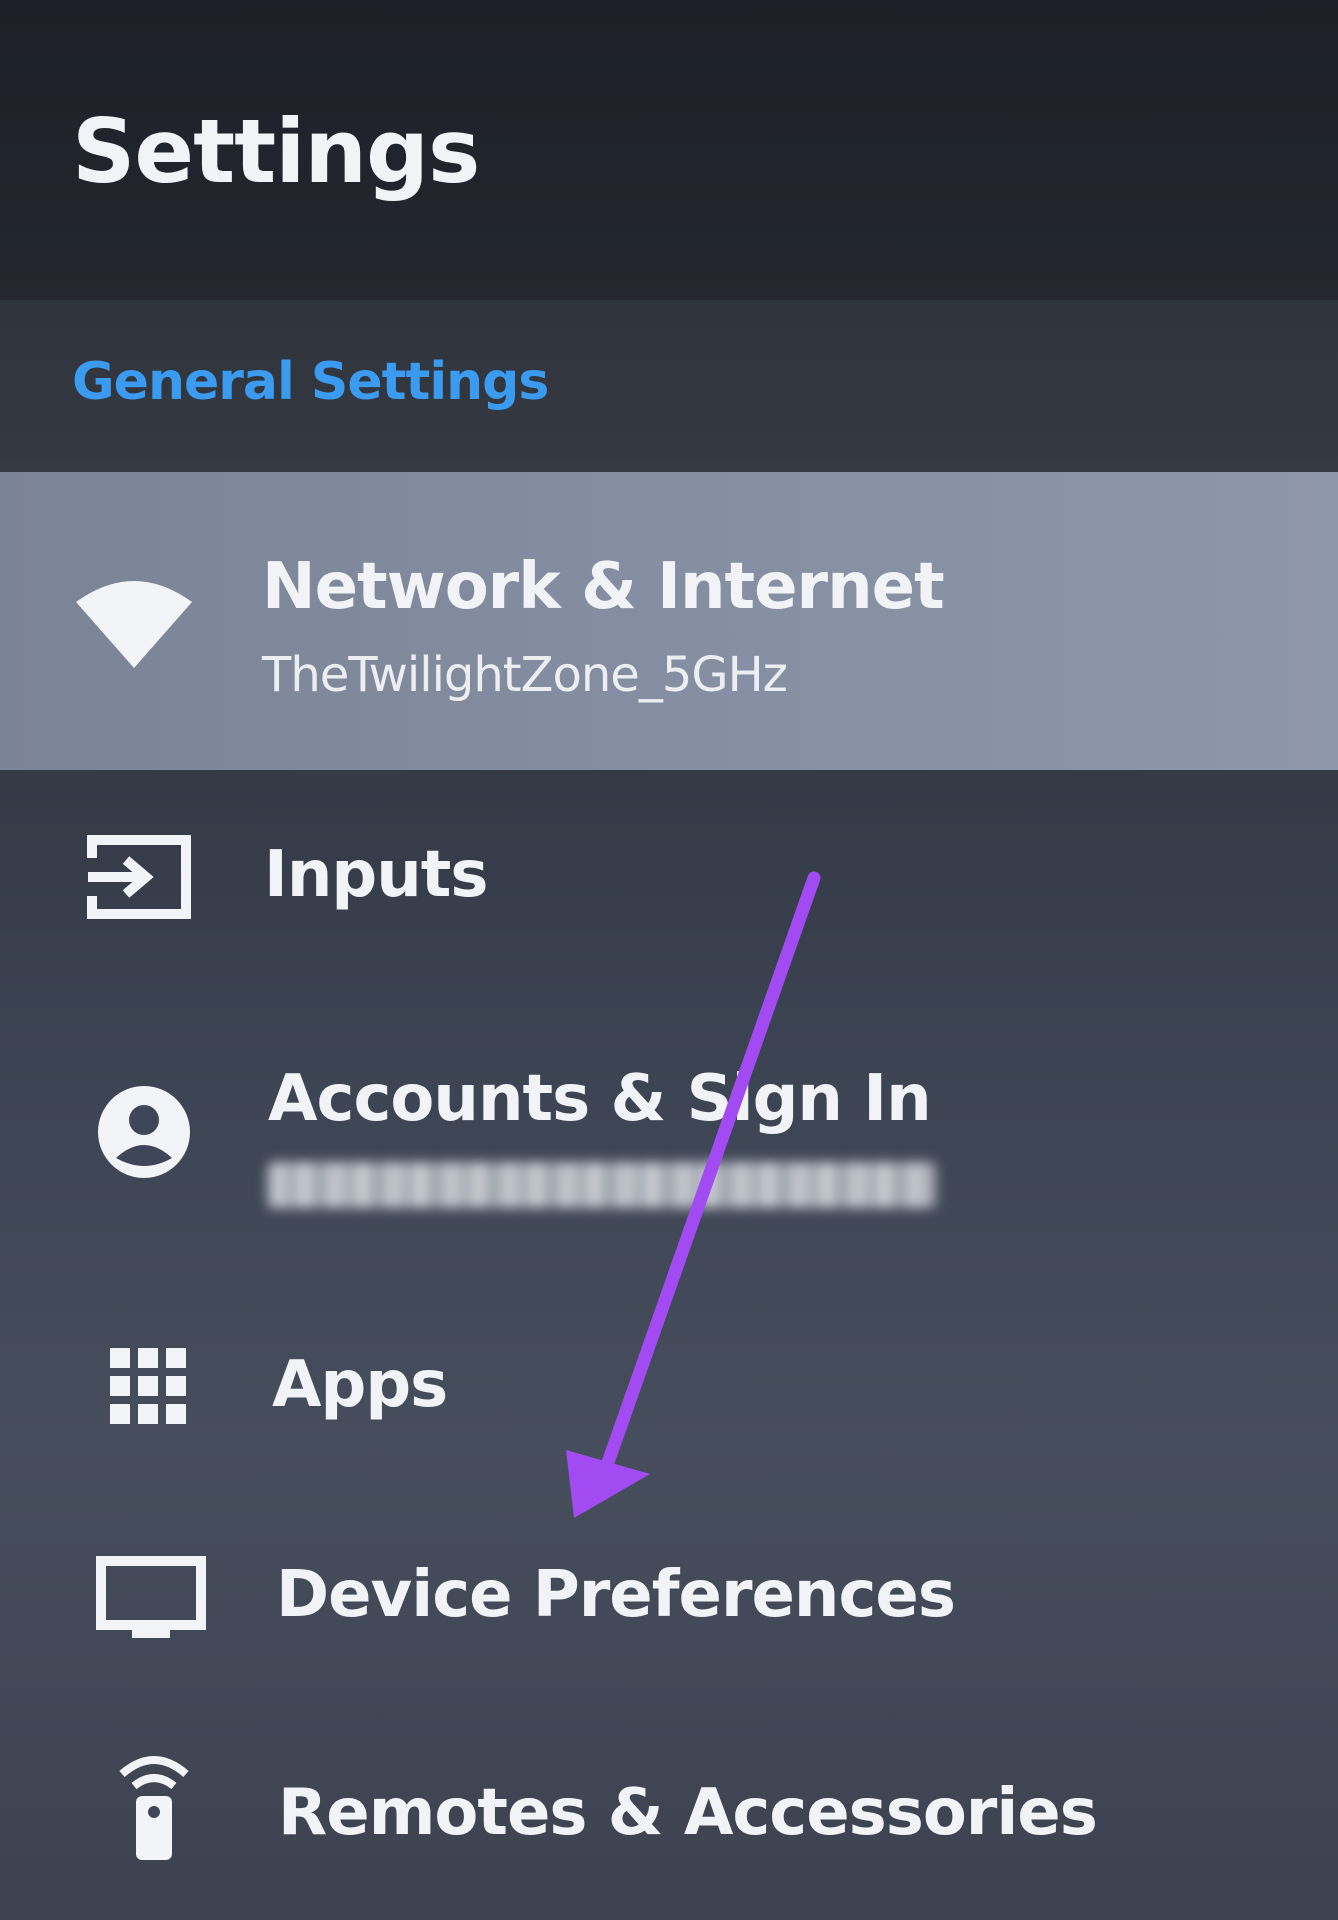 This screenshot has width=1338, height=1920. What do you see at coordinates (525, 675) in the screenshot?
I see `network-name: TheTwilightZone_5GHz` at bounding box center [525, 675].